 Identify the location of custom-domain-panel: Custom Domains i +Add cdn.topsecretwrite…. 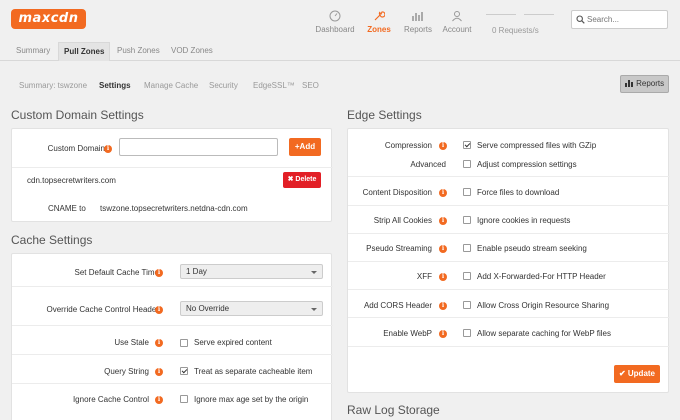
(172, 175).